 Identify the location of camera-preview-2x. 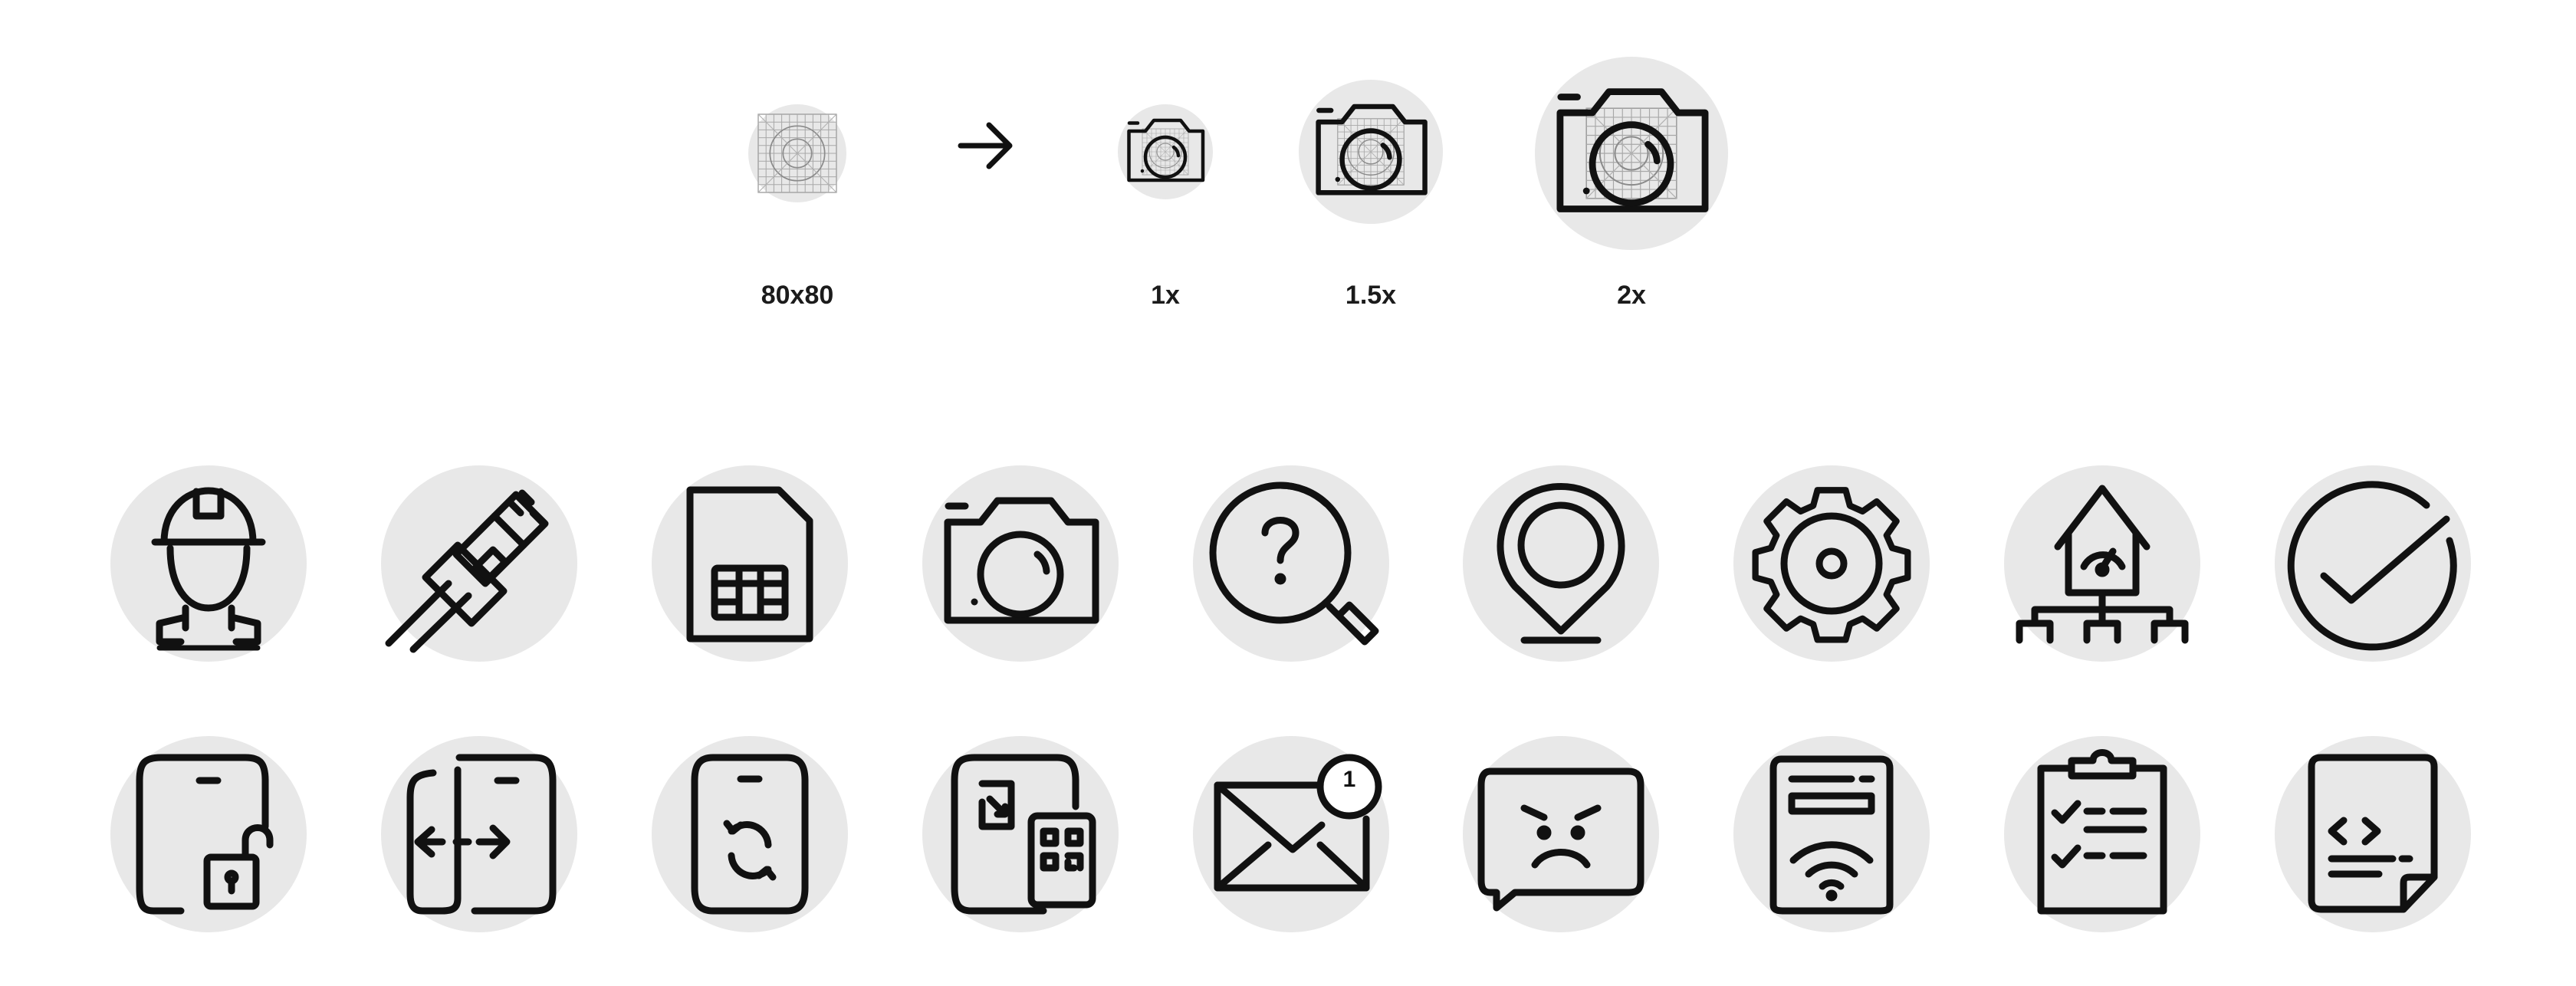
(1631, 153).